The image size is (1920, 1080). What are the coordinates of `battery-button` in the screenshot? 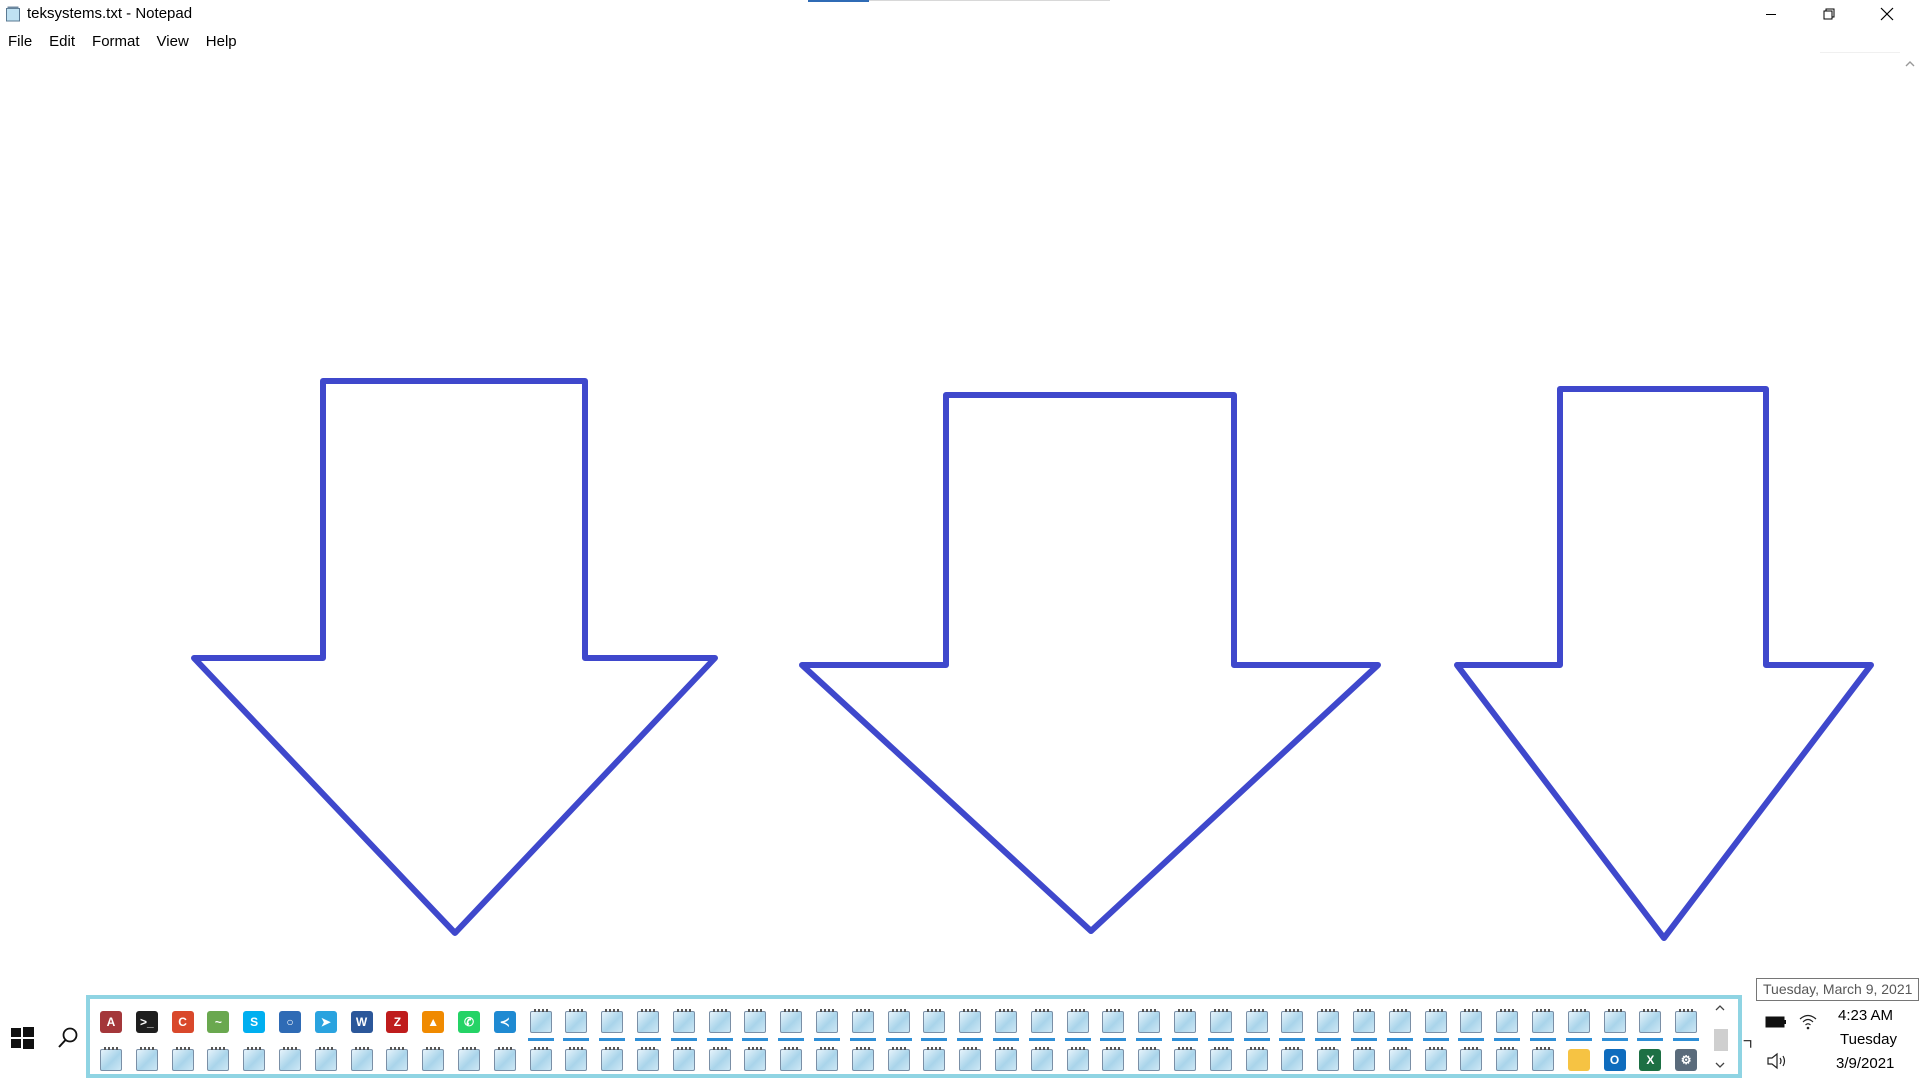 It's located at (1776, 1022).